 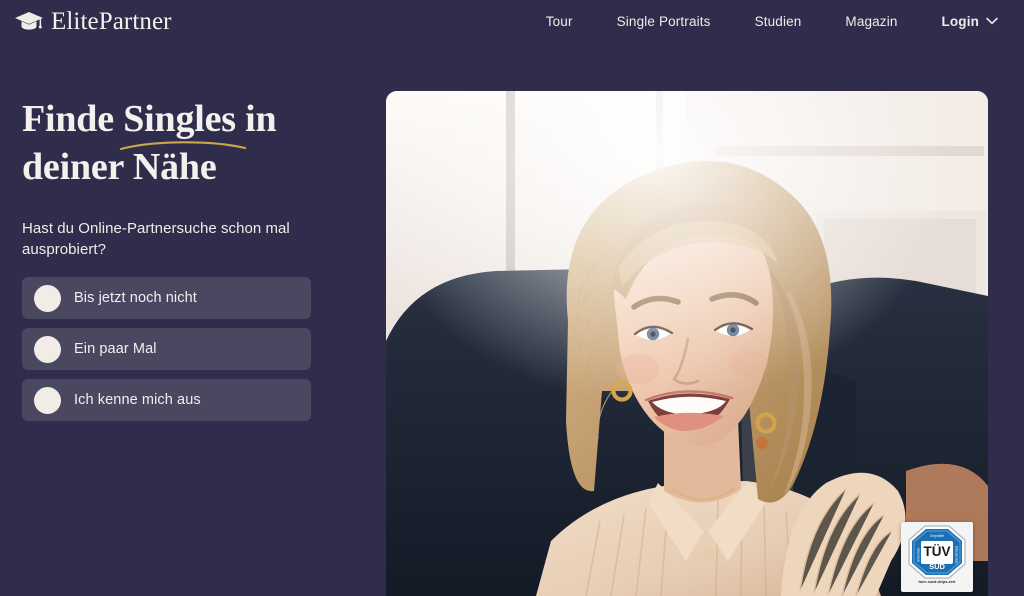 I want to click on headline-highlight-wrap: Singles, so click(x=183, y=123).